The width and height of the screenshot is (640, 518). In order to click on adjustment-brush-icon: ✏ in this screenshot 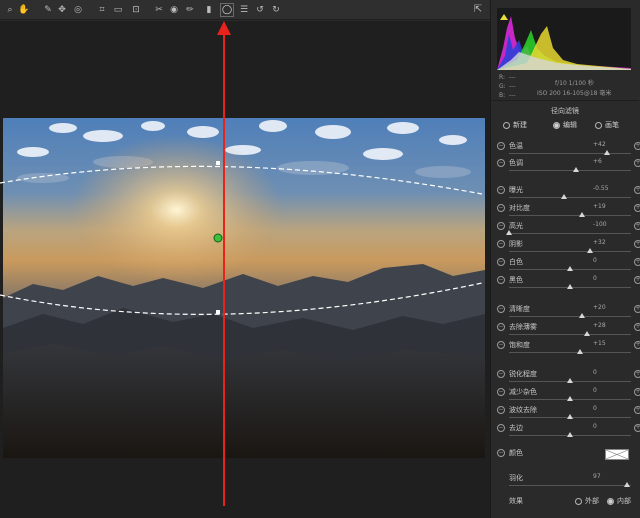, I will do `click(190, 10)`.